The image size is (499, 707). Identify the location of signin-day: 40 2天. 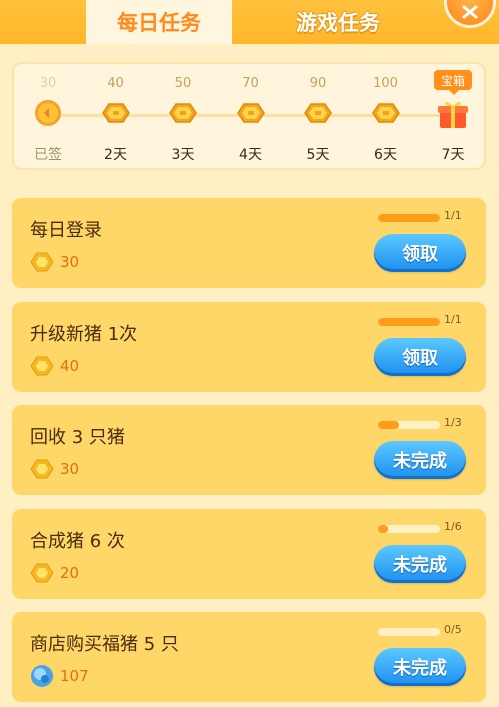
(116, 118).